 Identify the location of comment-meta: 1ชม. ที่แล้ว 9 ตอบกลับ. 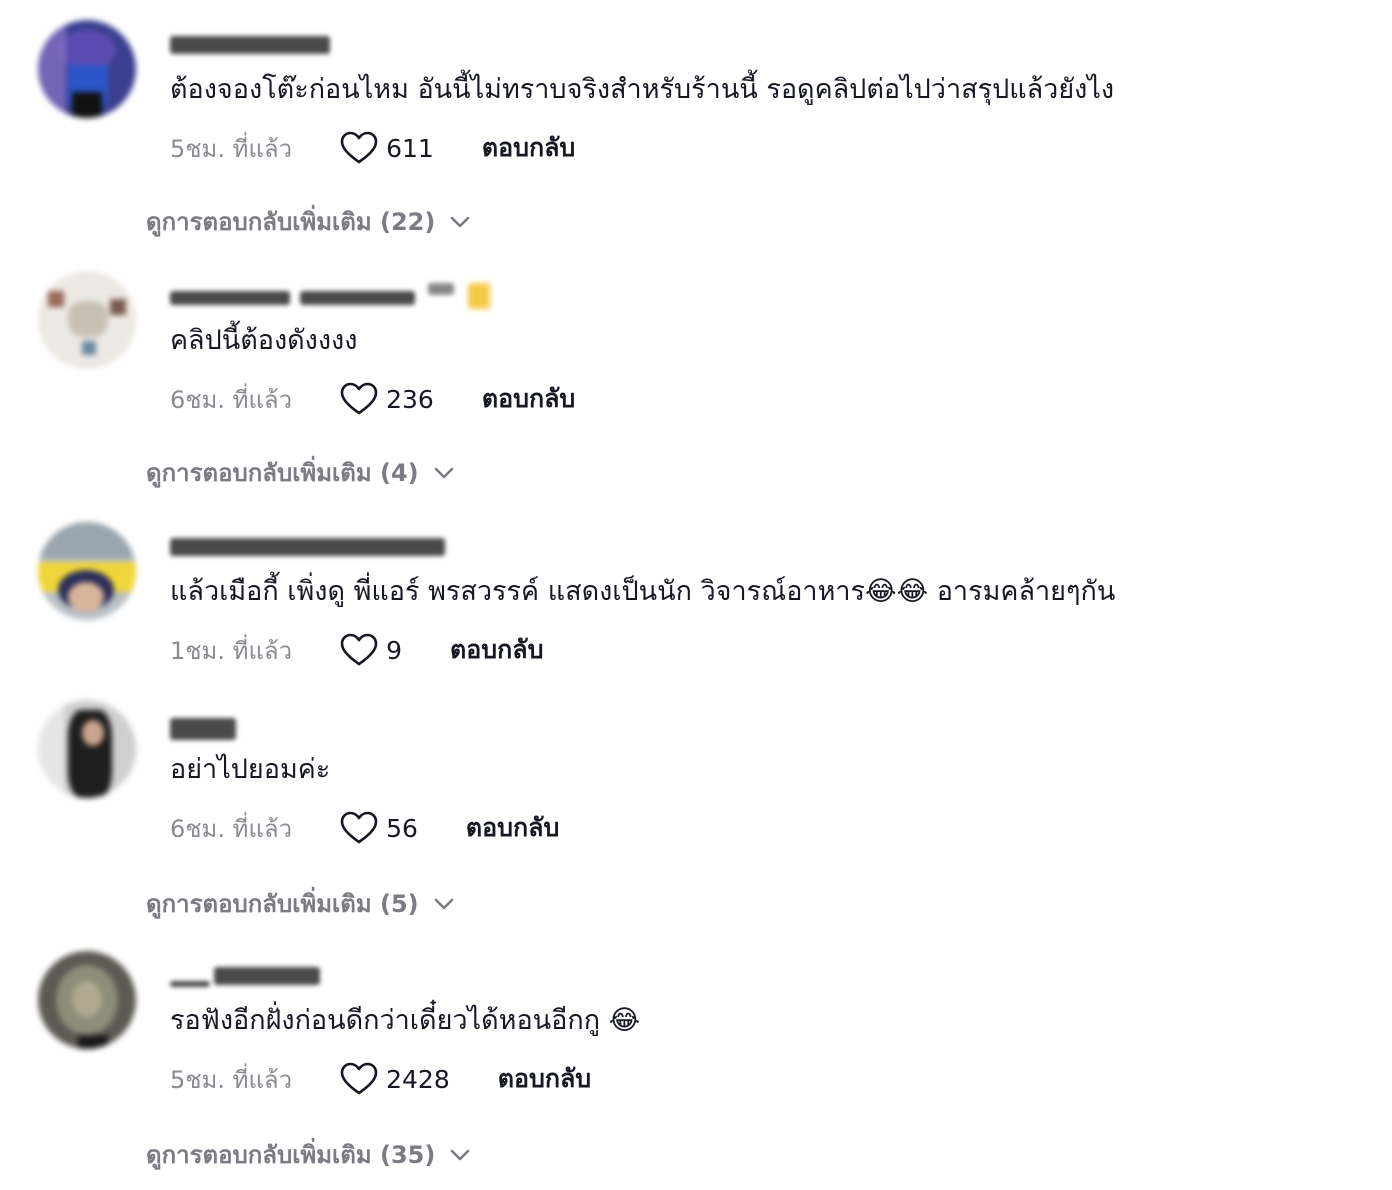
(356, 650).